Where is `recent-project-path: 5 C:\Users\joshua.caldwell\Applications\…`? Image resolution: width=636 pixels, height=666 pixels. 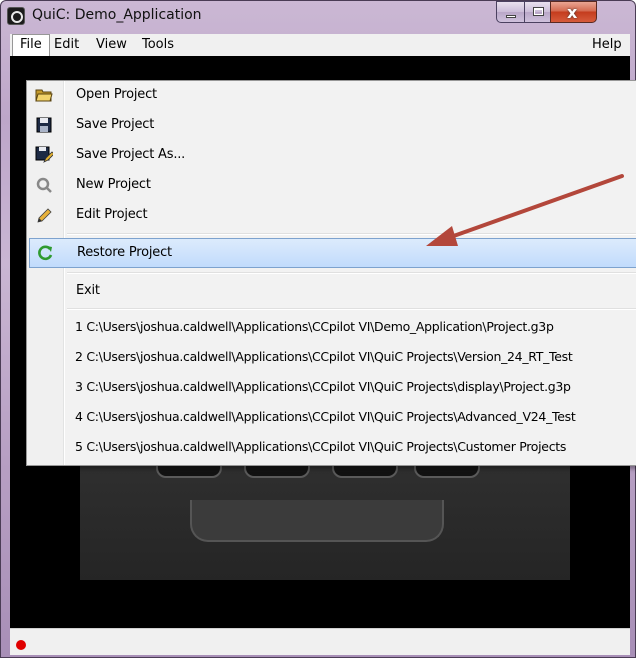
recent-project-path: 5 C:\Users\joshua.caldwell\Applications\… is located at coordinates (321, 446).